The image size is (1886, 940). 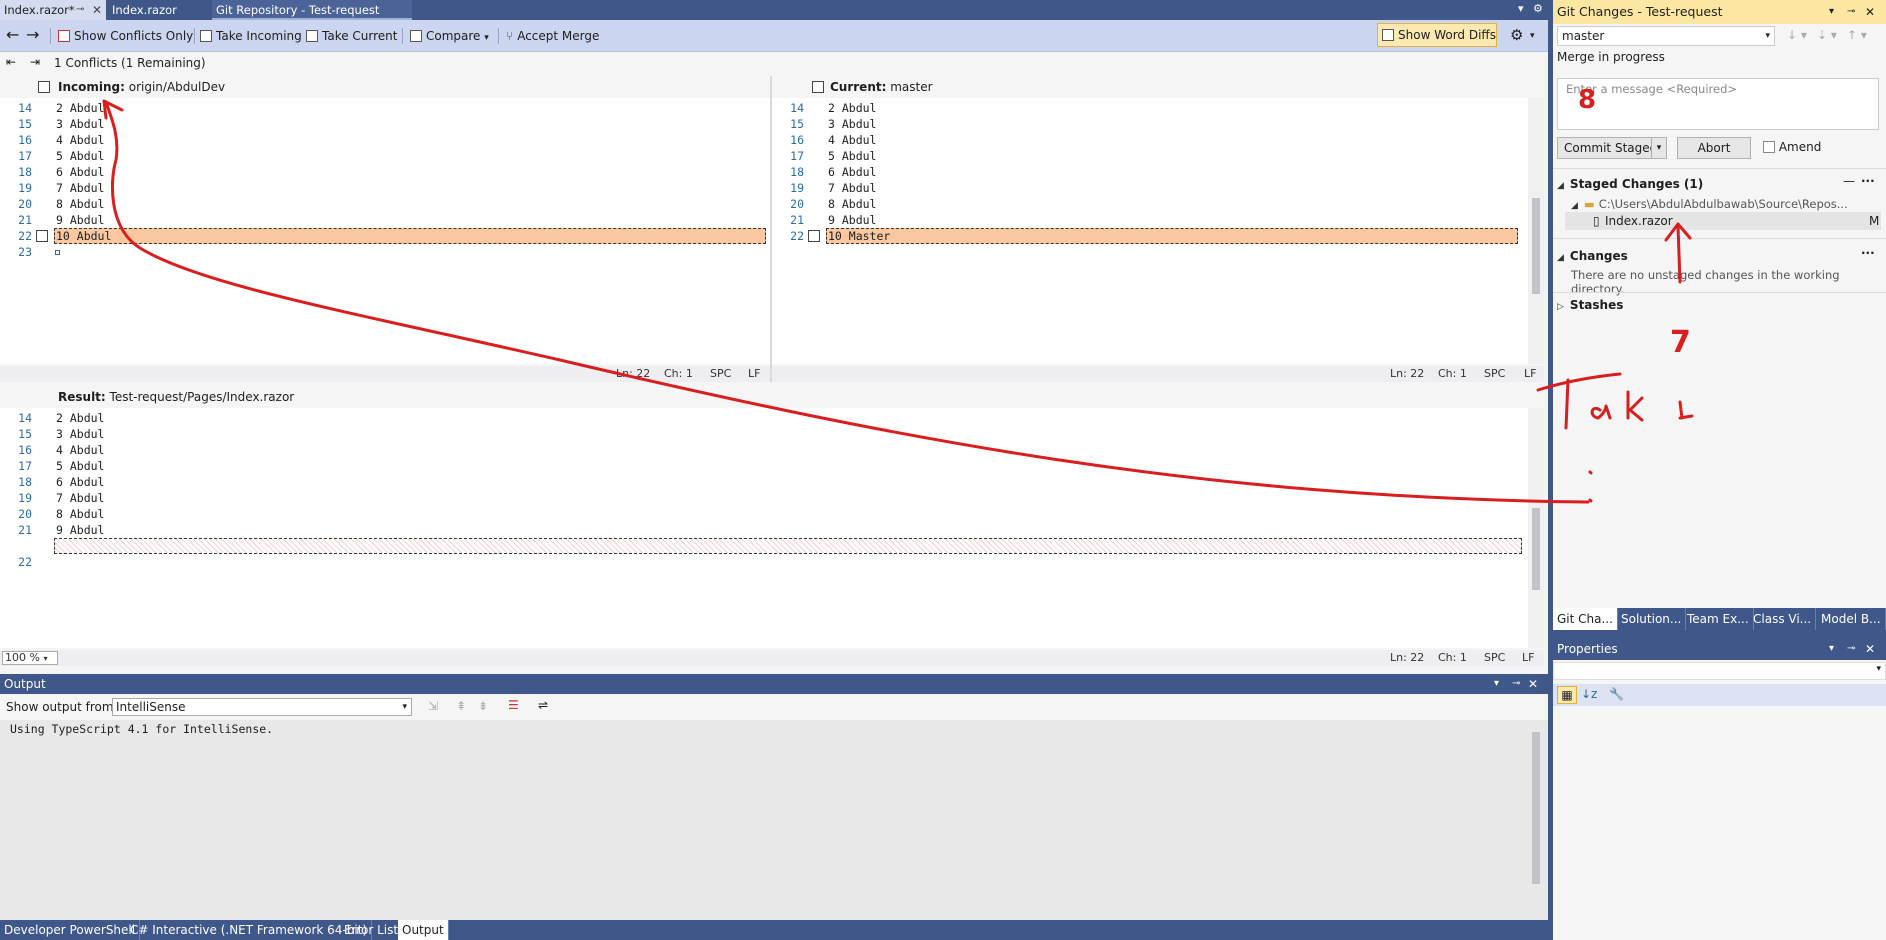 I want to click on staged-file-row: ▯ Index.razor M, so click(x=1723, y=221).